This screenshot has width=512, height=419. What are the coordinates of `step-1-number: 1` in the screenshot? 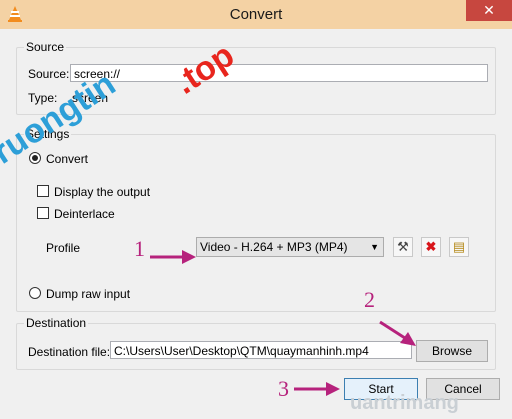 It's located at (139, 248).